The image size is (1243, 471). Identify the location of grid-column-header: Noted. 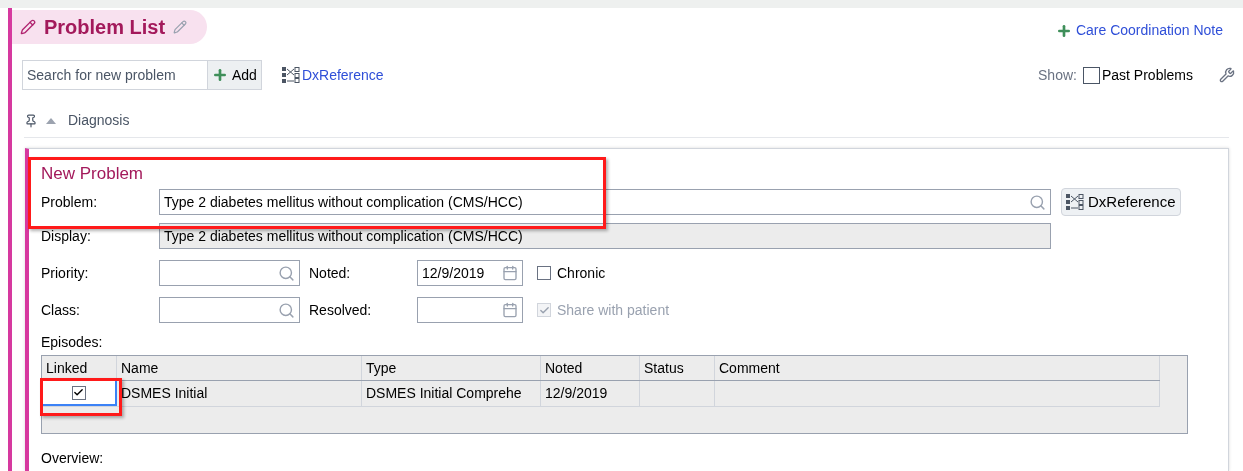
(590, 368).